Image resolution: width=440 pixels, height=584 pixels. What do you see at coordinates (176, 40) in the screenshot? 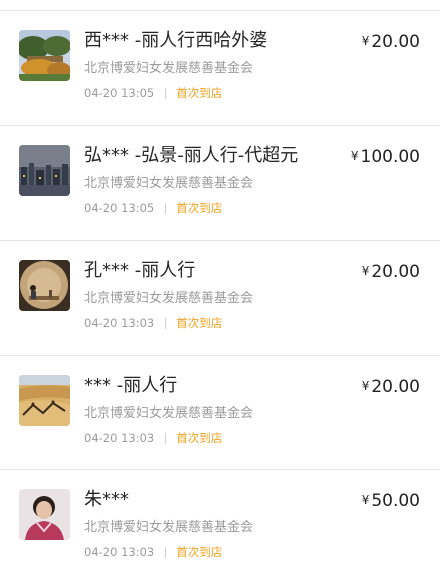
I see `donor-name: 西*** -丽人行西哈外婆` at bounding box center [176, 40].